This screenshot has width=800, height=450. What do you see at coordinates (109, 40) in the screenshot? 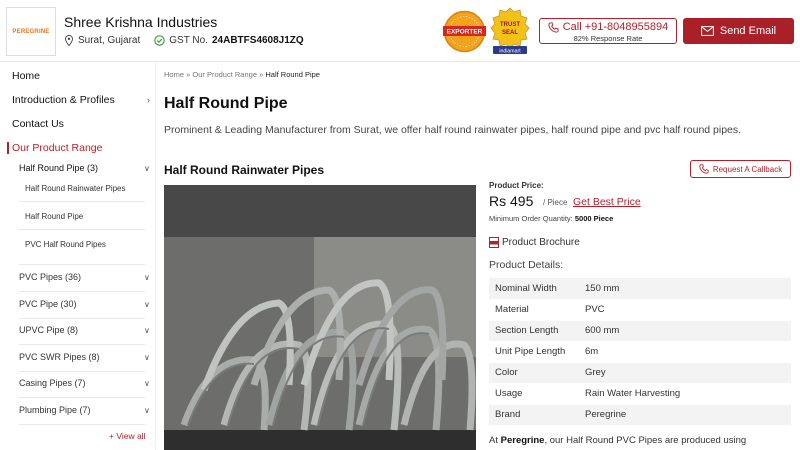
I see `location-text: Surat, Gujarat` at bounding box center [109, 40].